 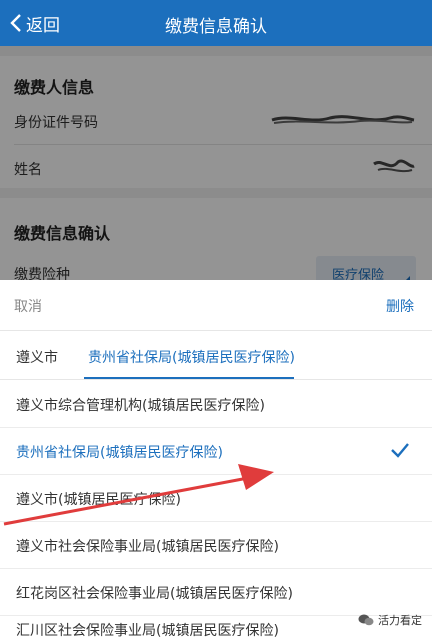 What do you see at coordinates (98, 500) in the screenshot?
I see `option-label: 遵义市(城镇居民医疗保险)` at bounding box center [98, 500].